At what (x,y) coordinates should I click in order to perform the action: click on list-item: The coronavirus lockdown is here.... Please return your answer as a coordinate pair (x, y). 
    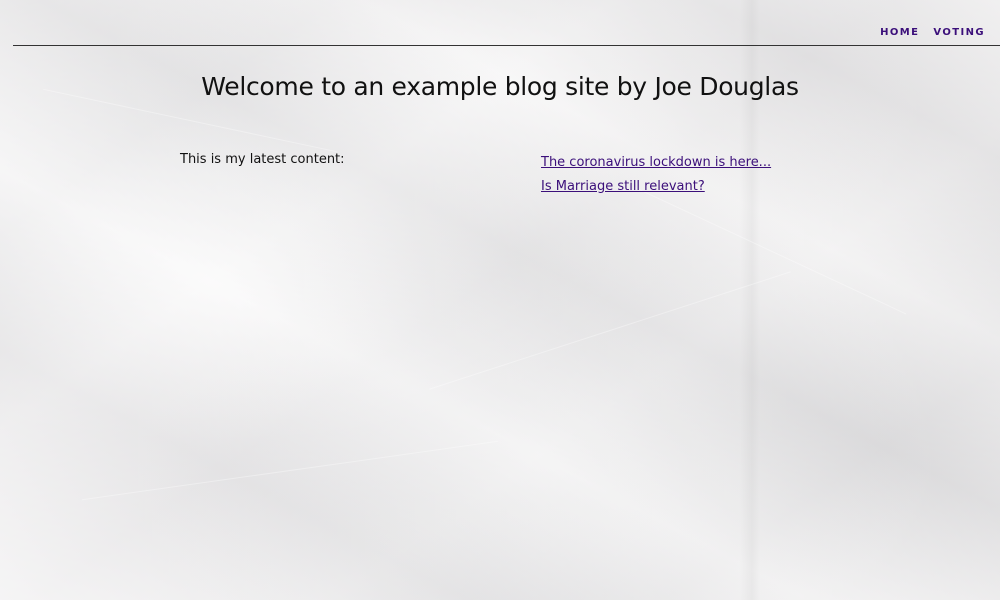
    Looking at the image, I should click on (656, 160).